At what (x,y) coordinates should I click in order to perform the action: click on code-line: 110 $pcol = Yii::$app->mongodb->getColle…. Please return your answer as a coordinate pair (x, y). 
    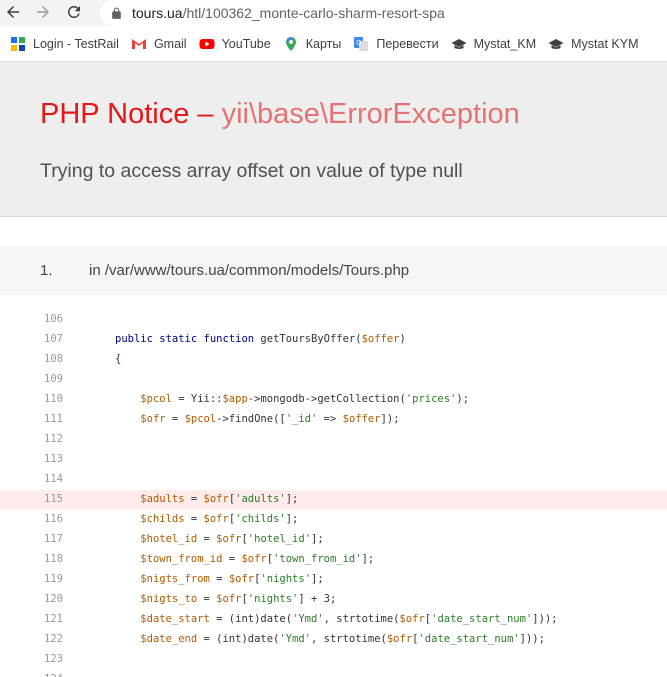
    Looking at the image, I should click on (333, 400).